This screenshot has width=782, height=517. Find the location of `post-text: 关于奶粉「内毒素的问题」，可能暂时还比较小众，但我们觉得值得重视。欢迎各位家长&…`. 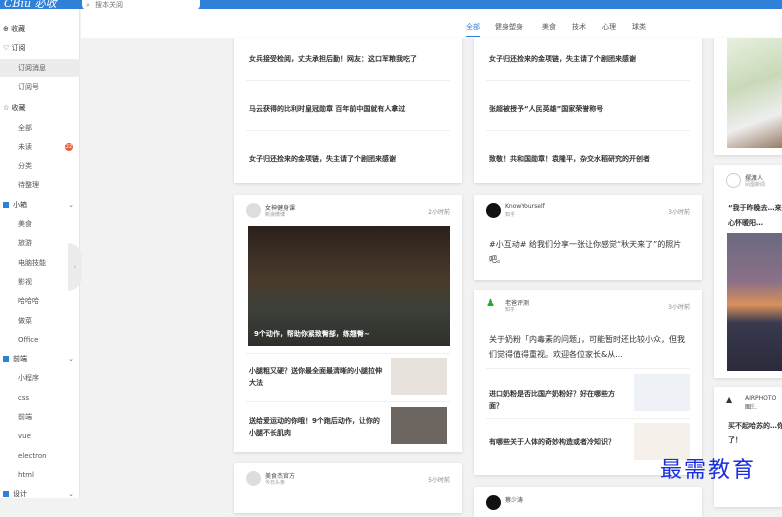

post-text: 关于奶粉「内毒素的问题」，可能暂时还比较小众，但我们觉得值得重视。欢迎各位家长&… is located at coordinates (588, 347).